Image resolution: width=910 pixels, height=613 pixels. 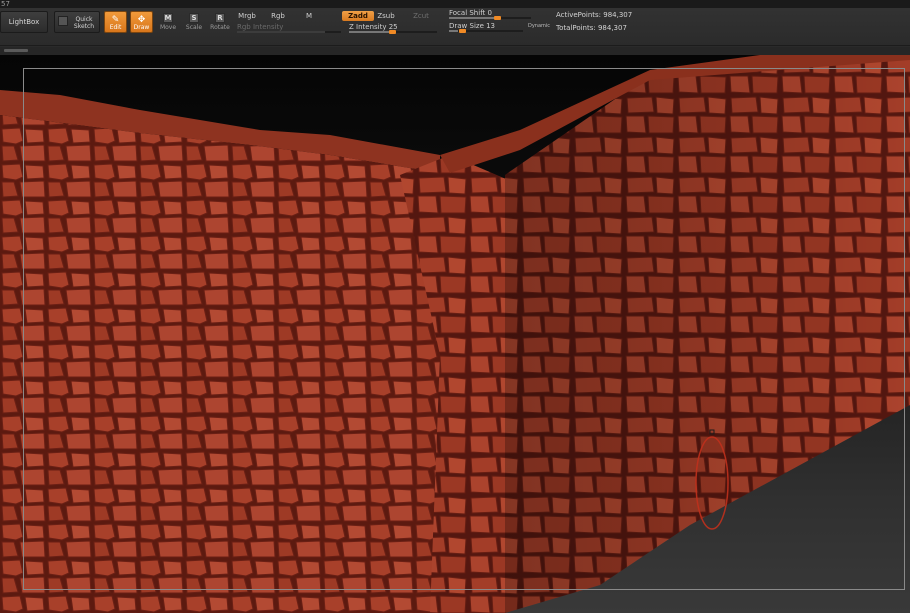 I want to click on zsub-toggle: Zsub, so click(x=386, y=16).